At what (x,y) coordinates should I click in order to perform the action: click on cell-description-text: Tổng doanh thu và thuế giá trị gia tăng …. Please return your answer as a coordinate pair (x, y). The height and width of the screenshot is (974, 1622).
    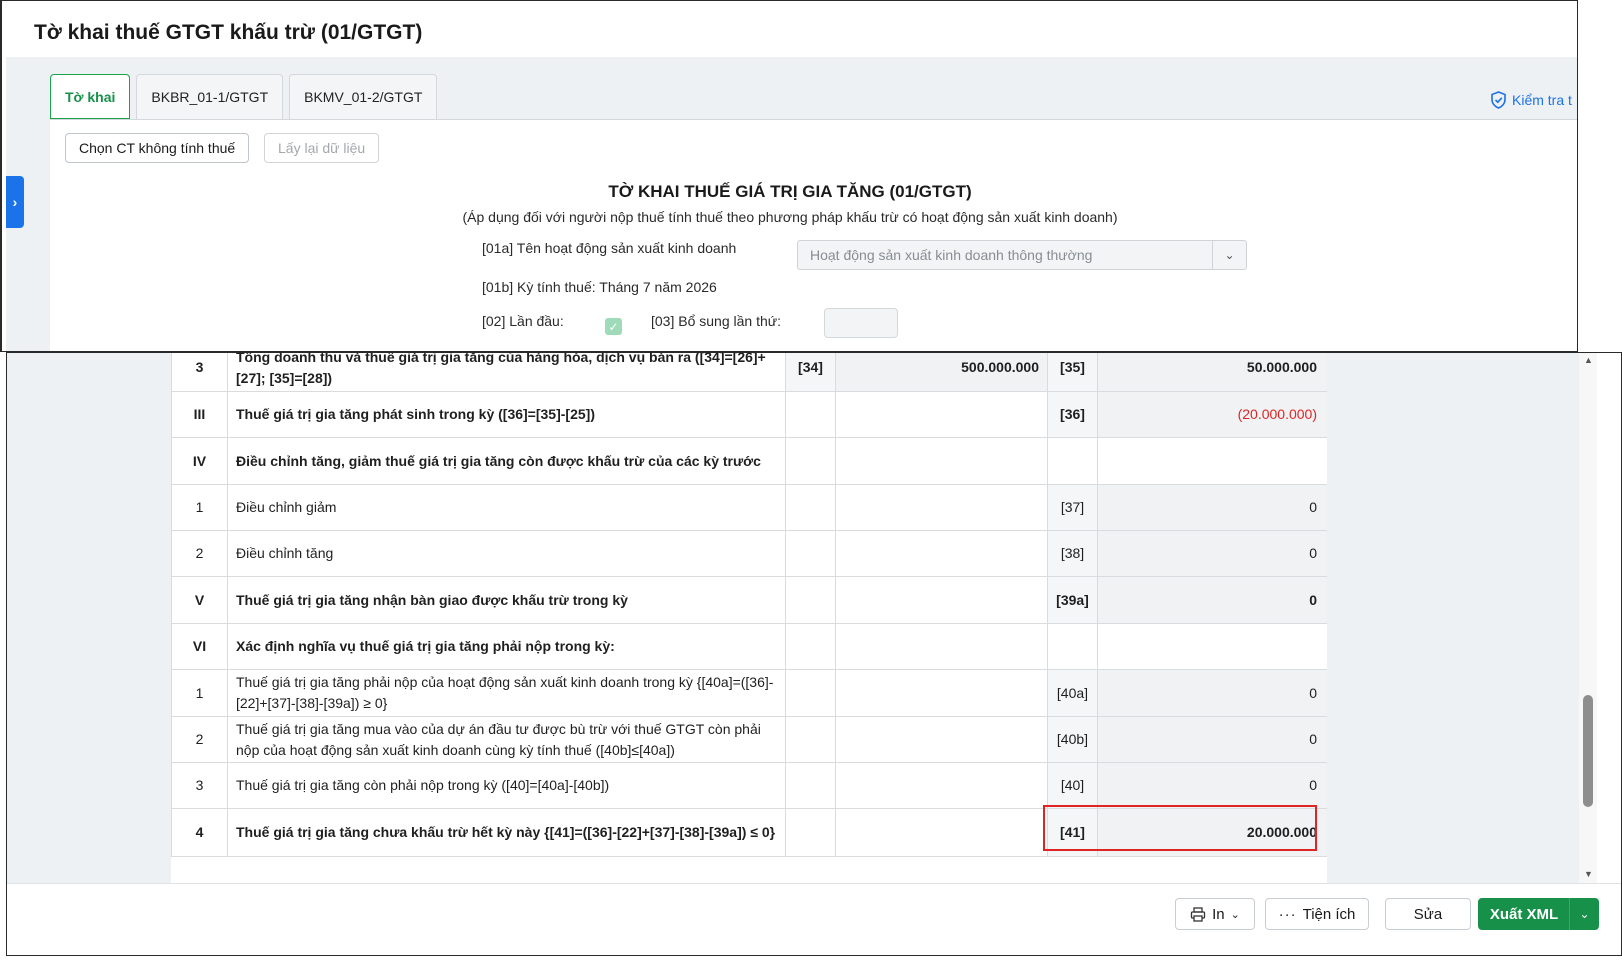
    Looking at the image, I should click on (501, 369).